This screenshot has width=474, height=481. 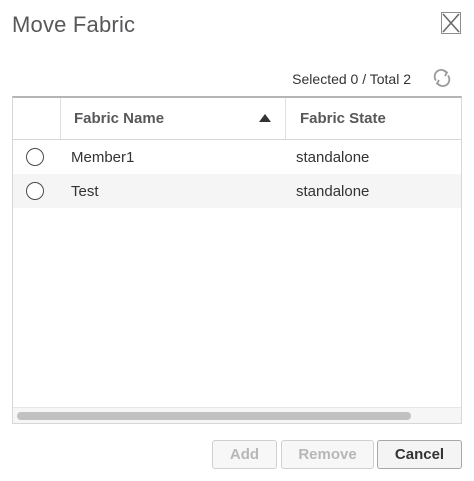 I want to click on dialog-title: Move Fabric, so click(x=74, y=24).